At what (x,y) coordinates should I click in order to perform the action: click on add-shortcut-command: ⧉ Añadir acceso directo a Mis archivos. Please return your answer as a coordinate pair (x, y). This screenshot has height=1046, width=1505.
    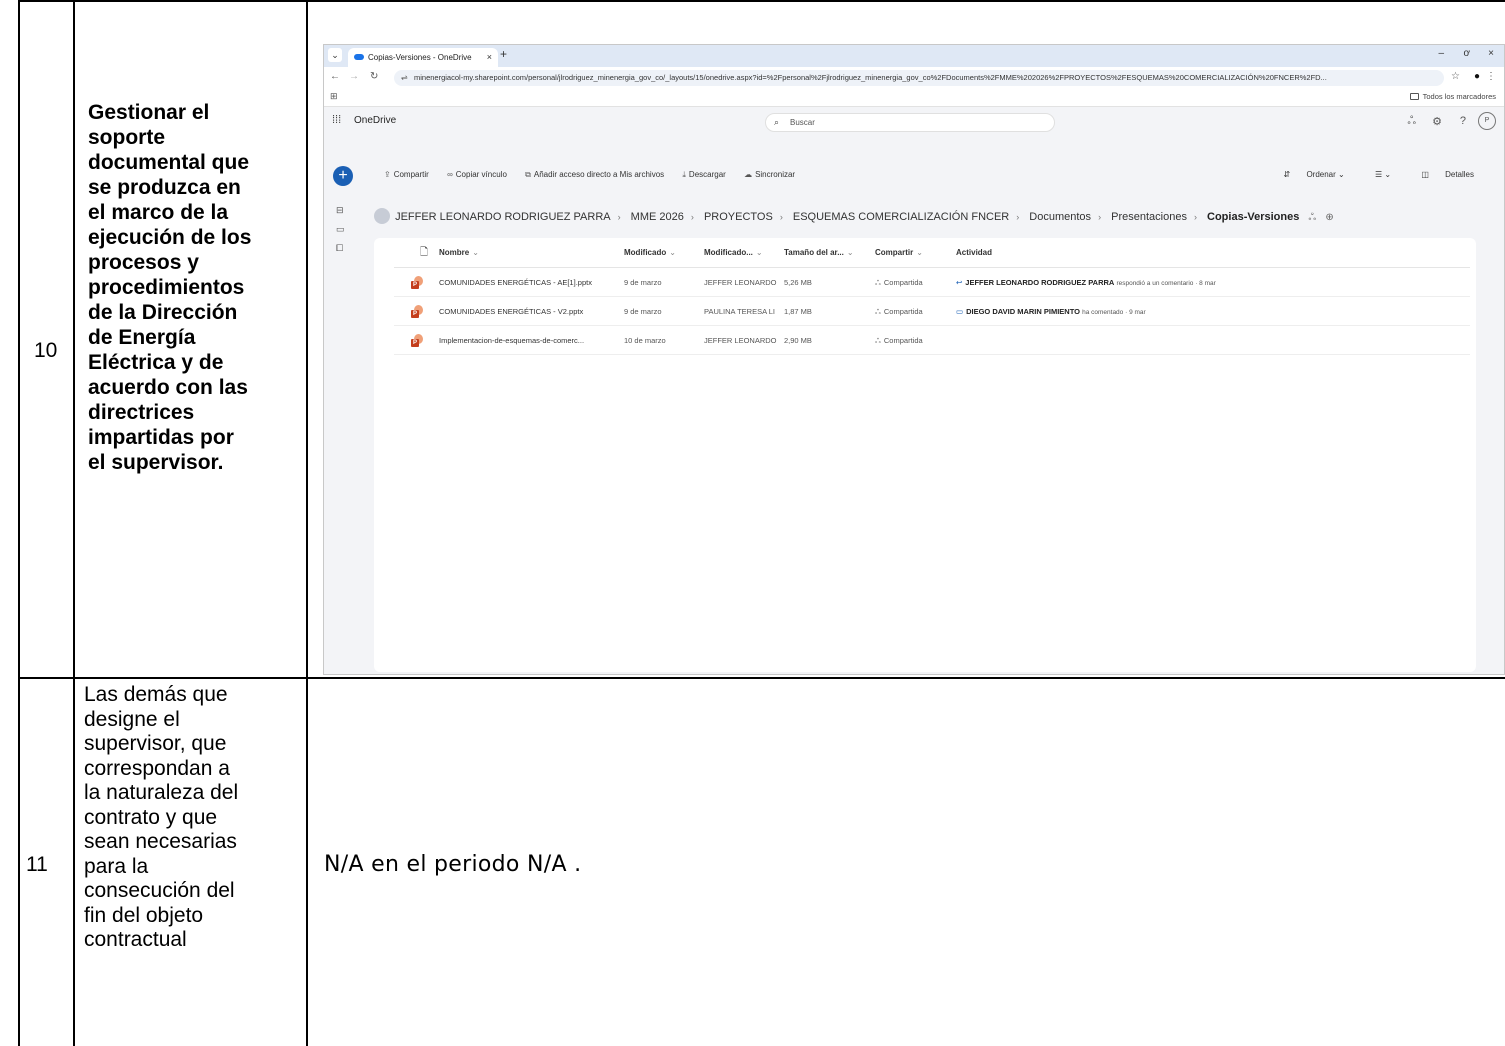
    Looking at the image, I should click on (598, 174).